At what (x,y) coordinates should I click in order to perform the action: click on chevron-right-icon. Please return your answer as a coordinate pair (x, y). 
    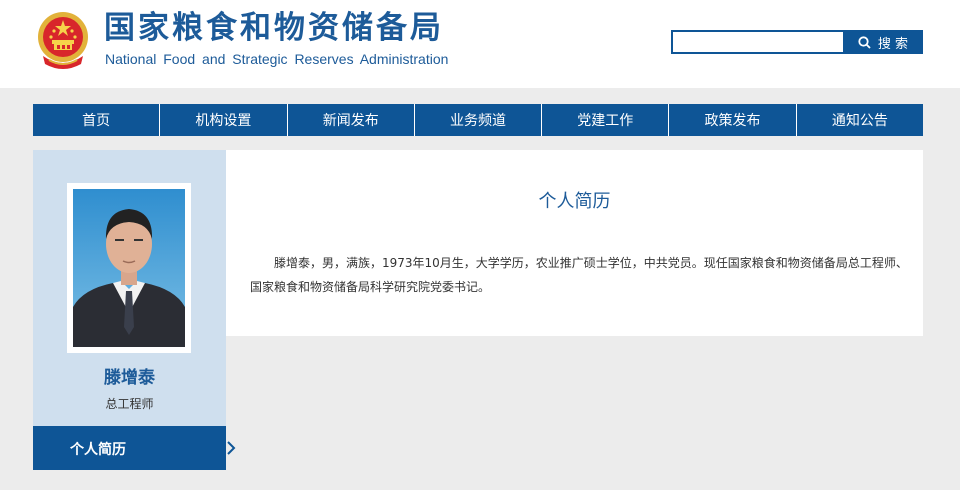
    Looking at the image, I should click on (231, 448).